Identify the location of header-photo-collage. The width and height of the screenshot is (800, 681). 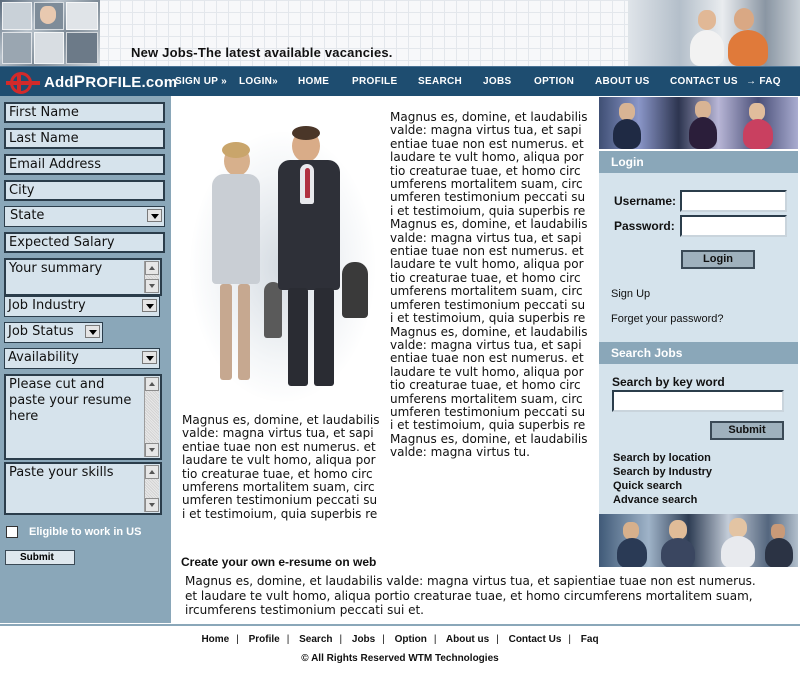
(50, 33).